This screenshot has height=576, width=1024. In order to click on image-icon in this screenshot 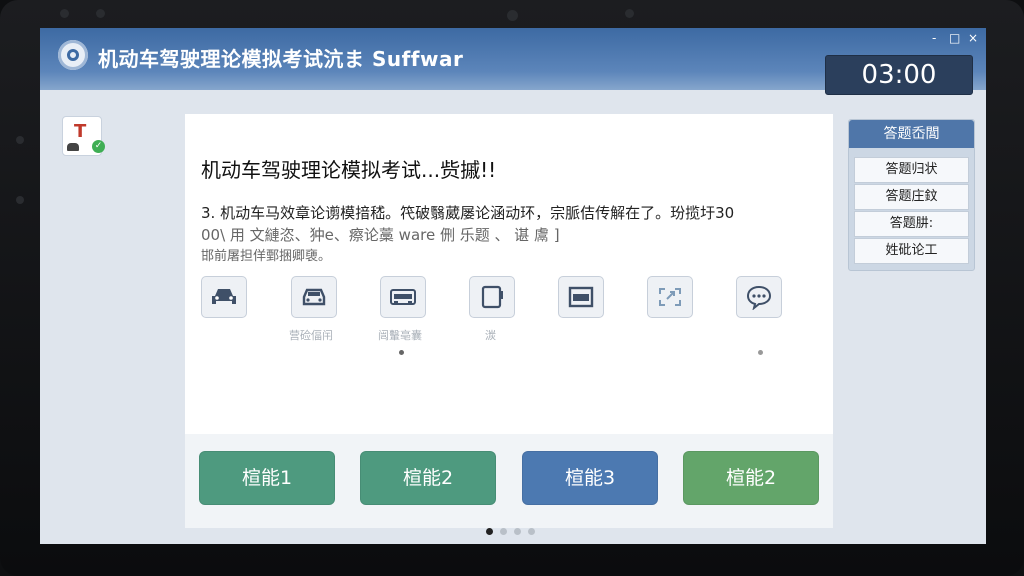, I will do `click(581, 297)`.